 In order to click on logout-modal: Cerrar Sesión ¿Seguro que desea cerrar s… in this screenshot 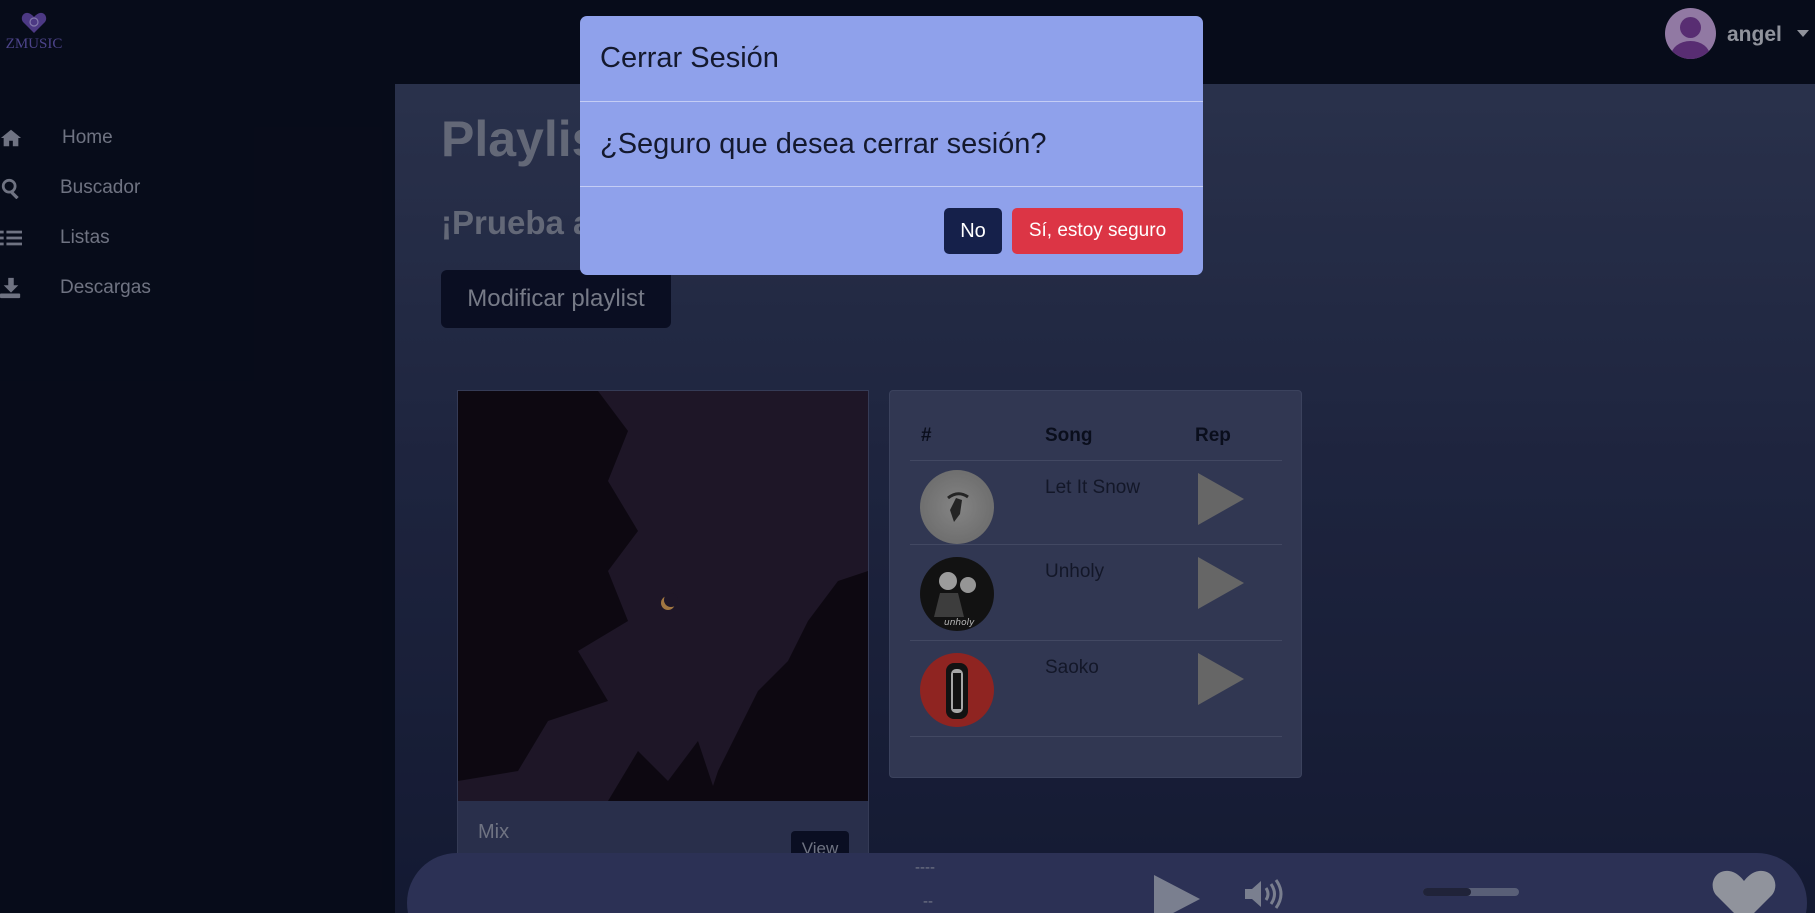, I will do `click(891, 145)`.